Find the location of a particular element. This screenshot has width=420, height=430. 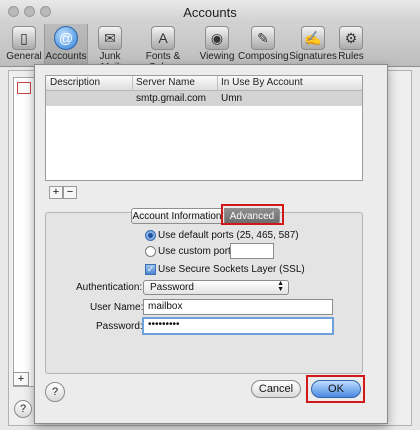

toolbar-fonts-colors: A Fonts & Colors is located at coordinates (163, 48).